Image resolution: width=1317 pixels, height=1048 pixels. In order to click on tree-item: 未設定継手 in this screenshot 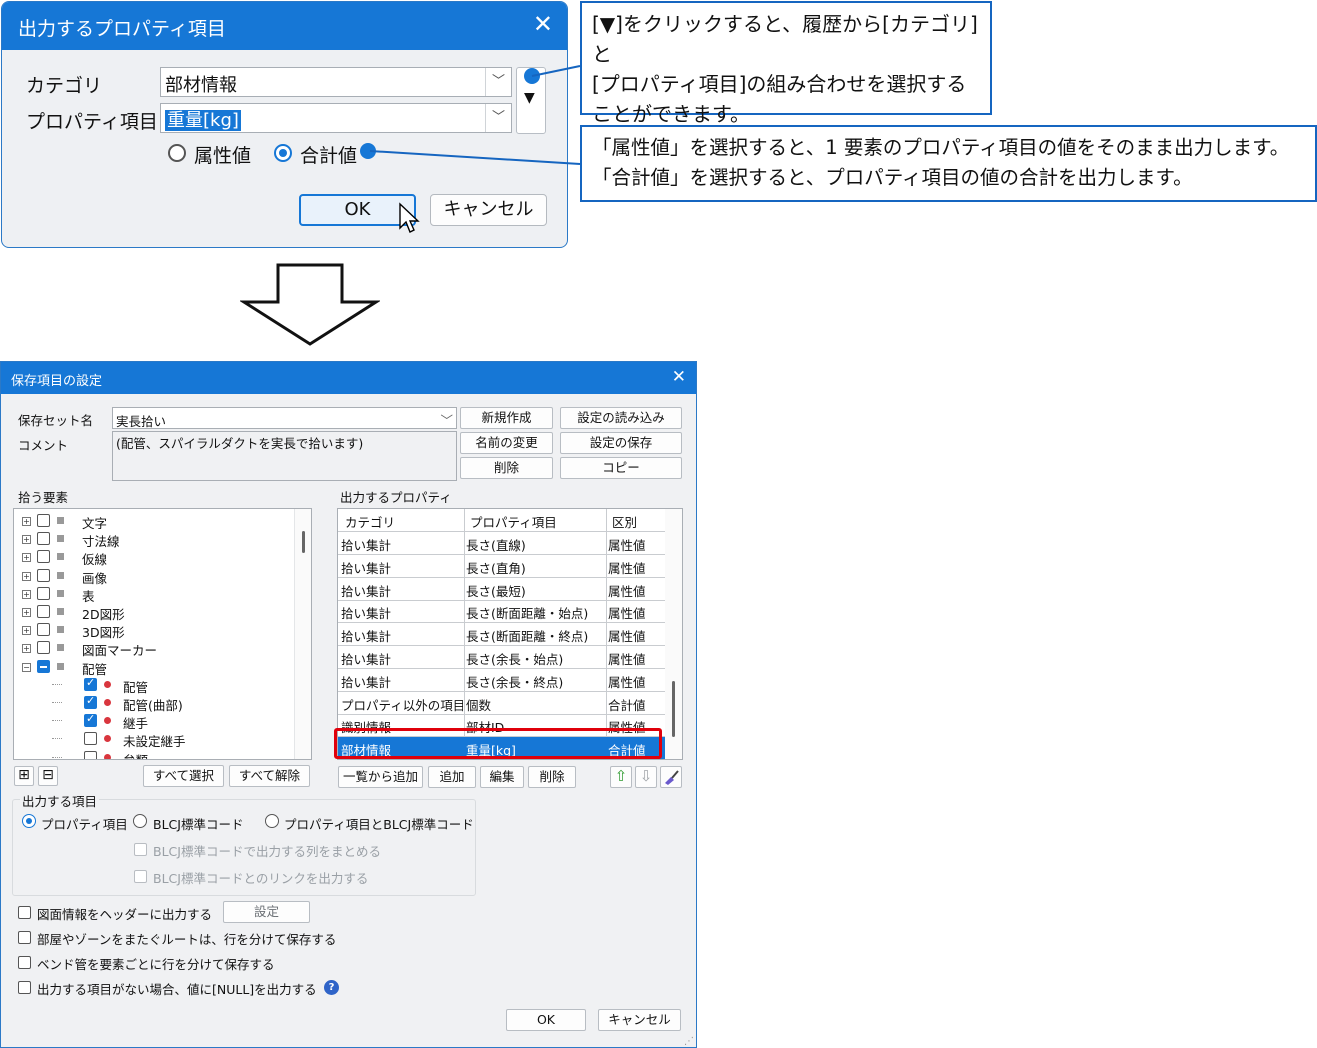, I will do `click(154, 739)`.